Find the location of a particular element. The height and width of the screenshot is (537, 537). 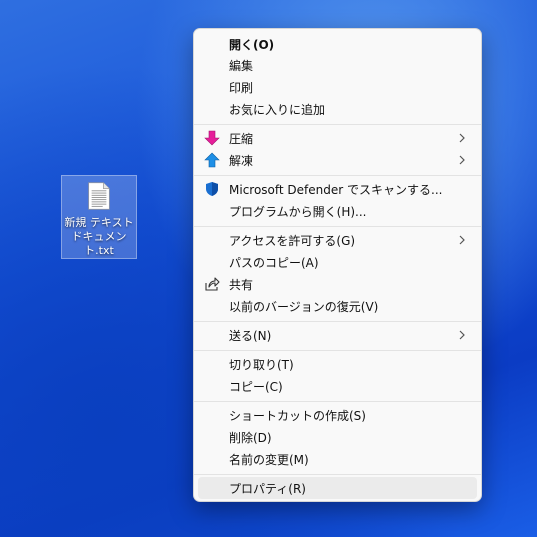

file-name-line2: ドキュメント.txt is located at coordinates (99, 243).